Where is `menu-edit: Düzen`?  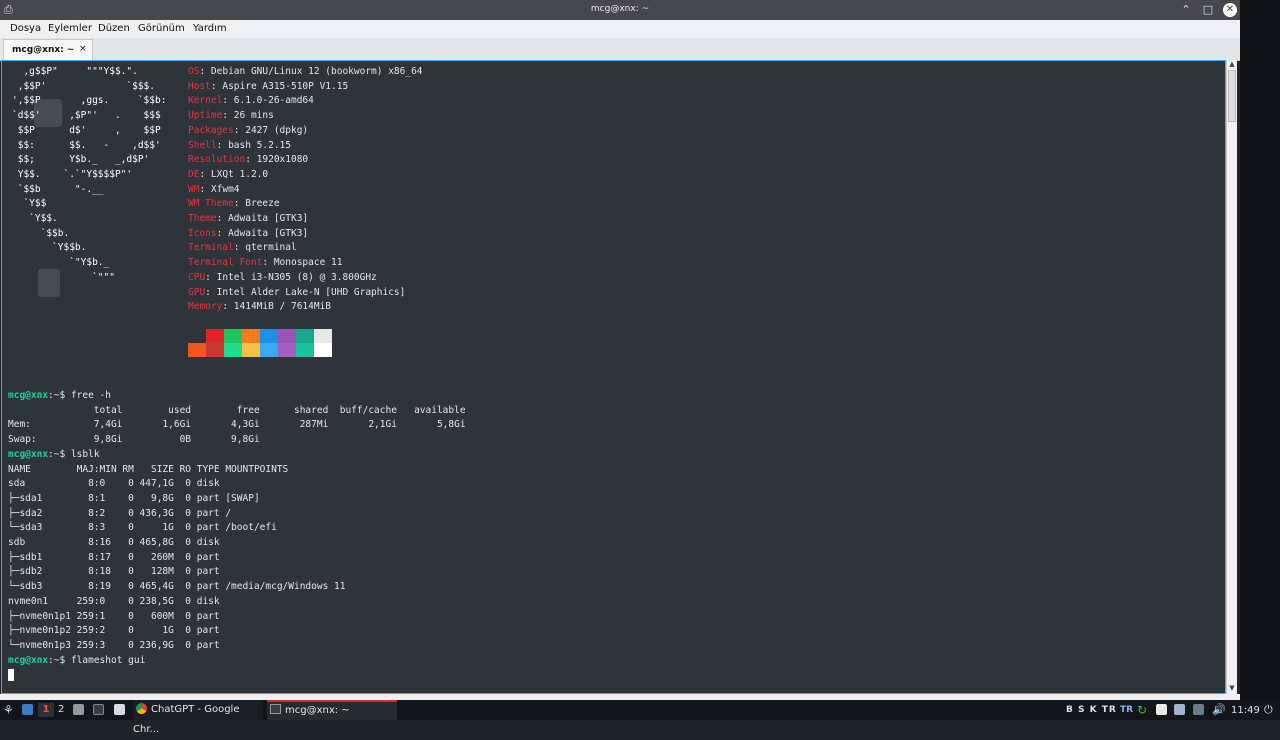
menu-edit: Düzen is located at coordinates (114, 28).